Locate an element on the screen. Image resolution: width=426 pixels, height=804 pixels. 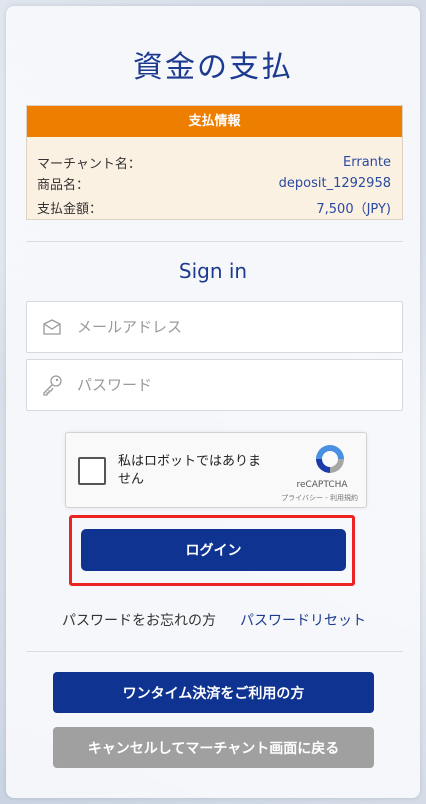
amount-row: 支払金額： 7,500（JPY) is located at coordinates (214, 207).